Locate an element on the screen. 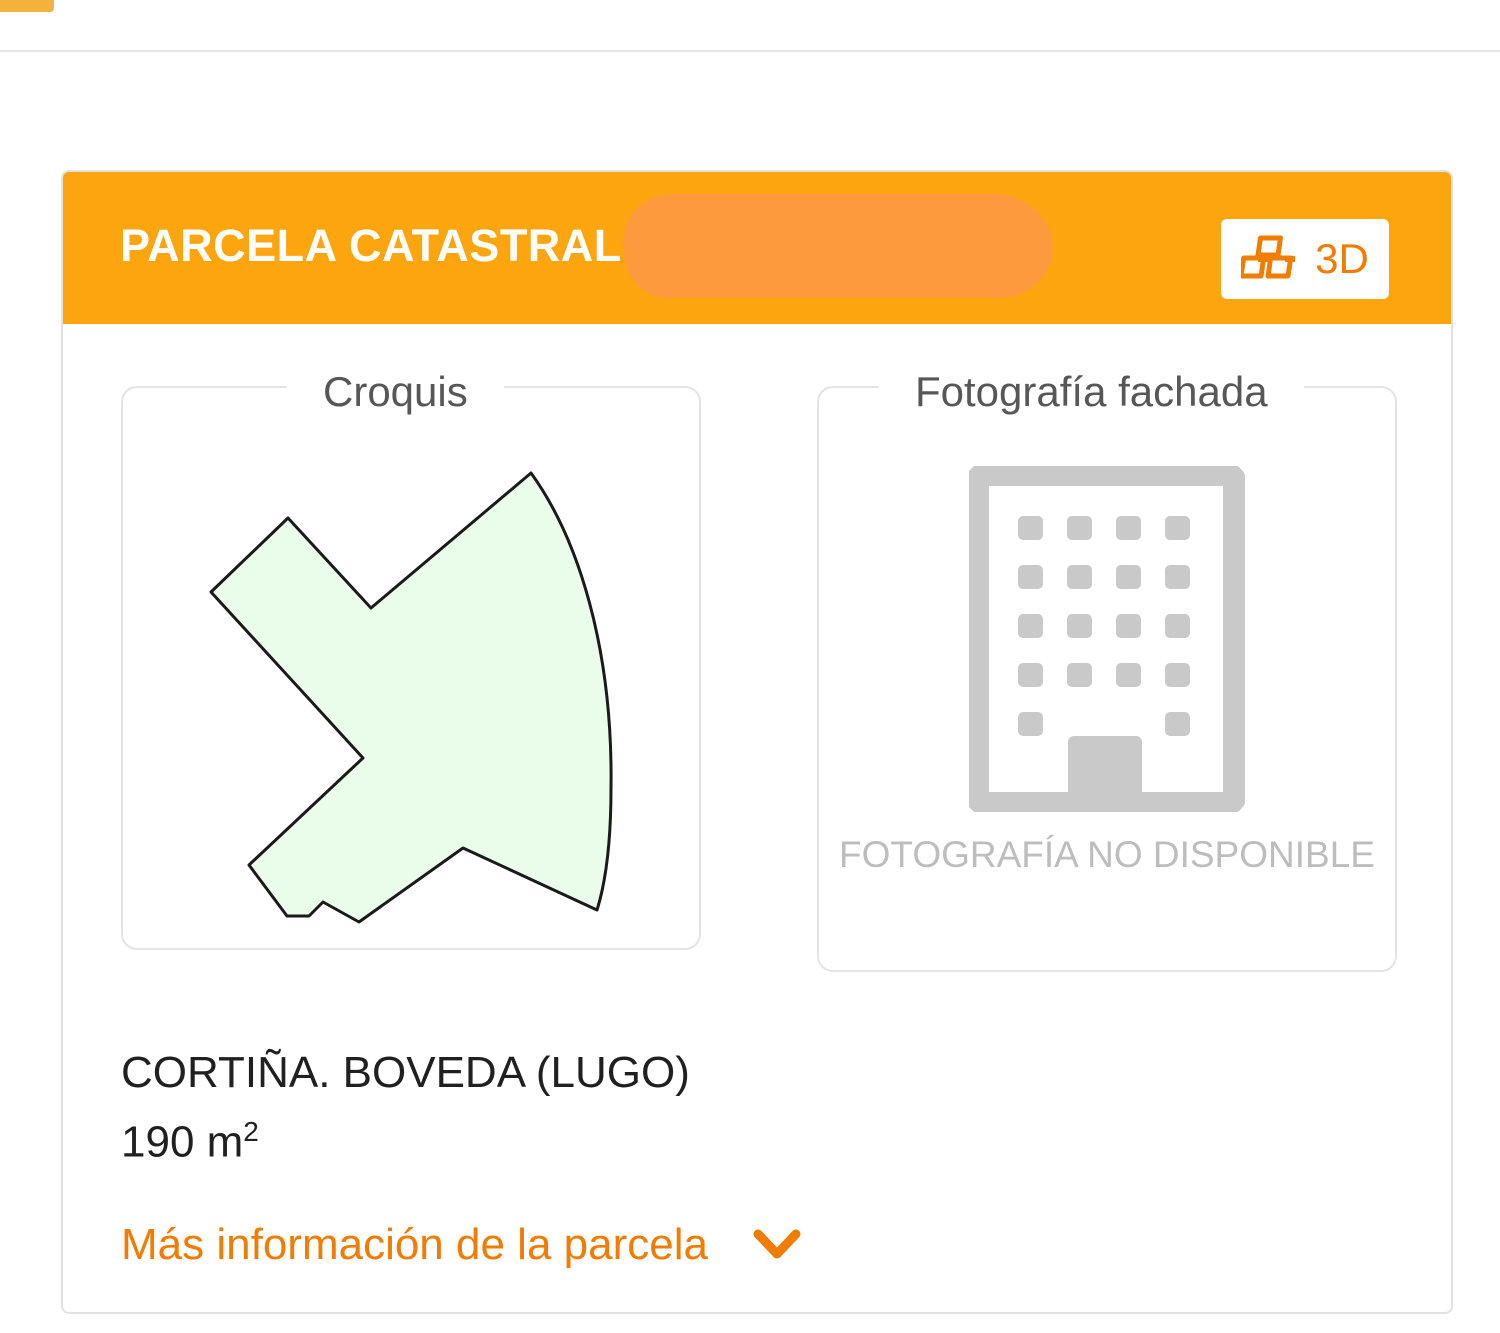 This screenshot has height=1333, width=1500. building-icon is located at coordinates (1107, 639).